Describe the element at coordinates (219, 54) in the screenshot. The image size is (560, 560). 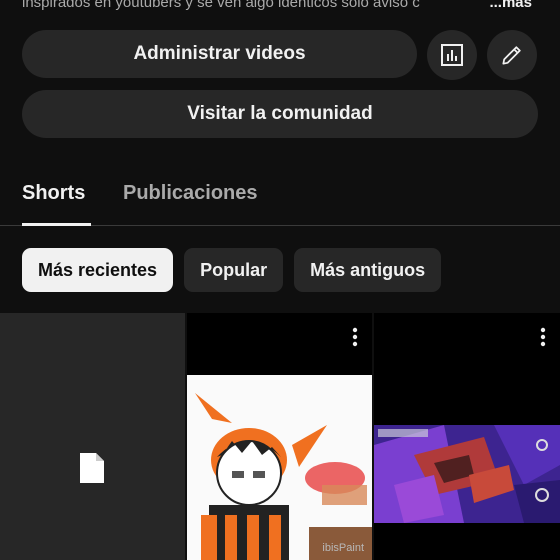
I see `manage-videos-button: Administrar videos` at that location.